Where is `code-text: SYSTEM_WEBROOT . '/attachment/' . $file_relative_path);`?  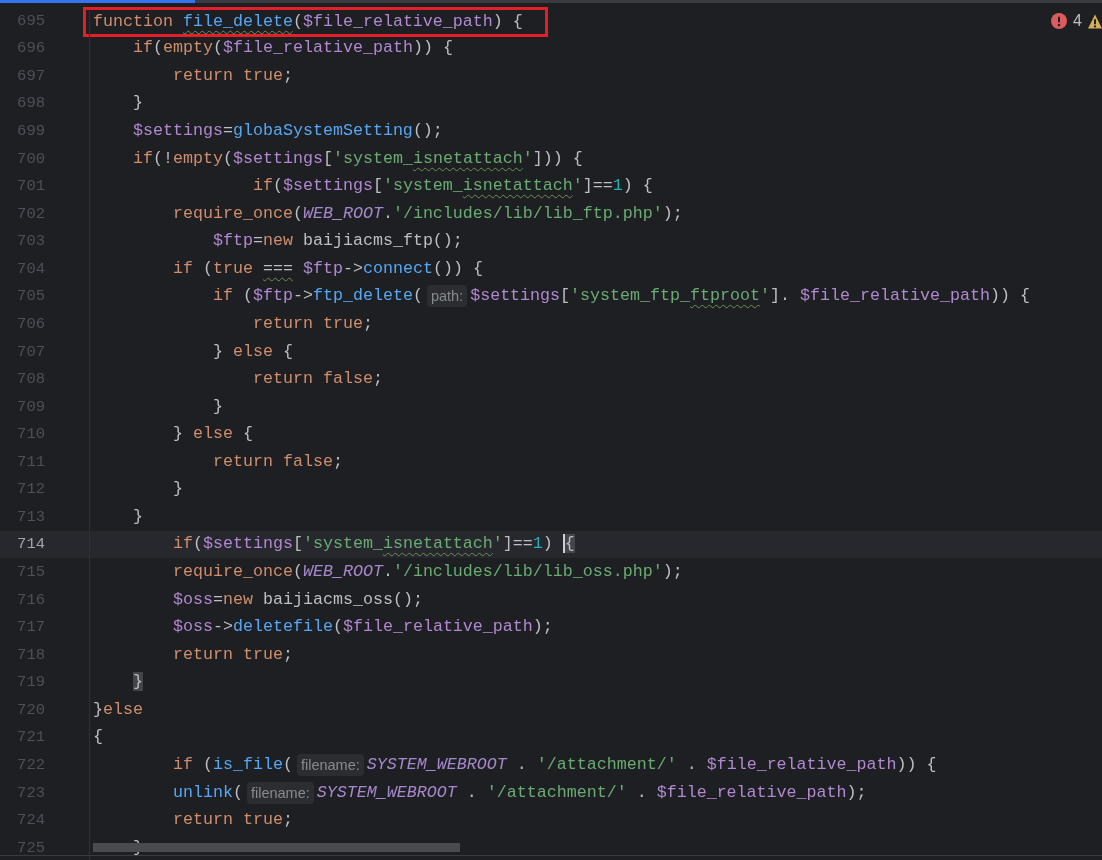 code-text: SYSTEM_WEBROOT . '/attachment/' . $file_relative_path); is located at coordinates (591, 792).